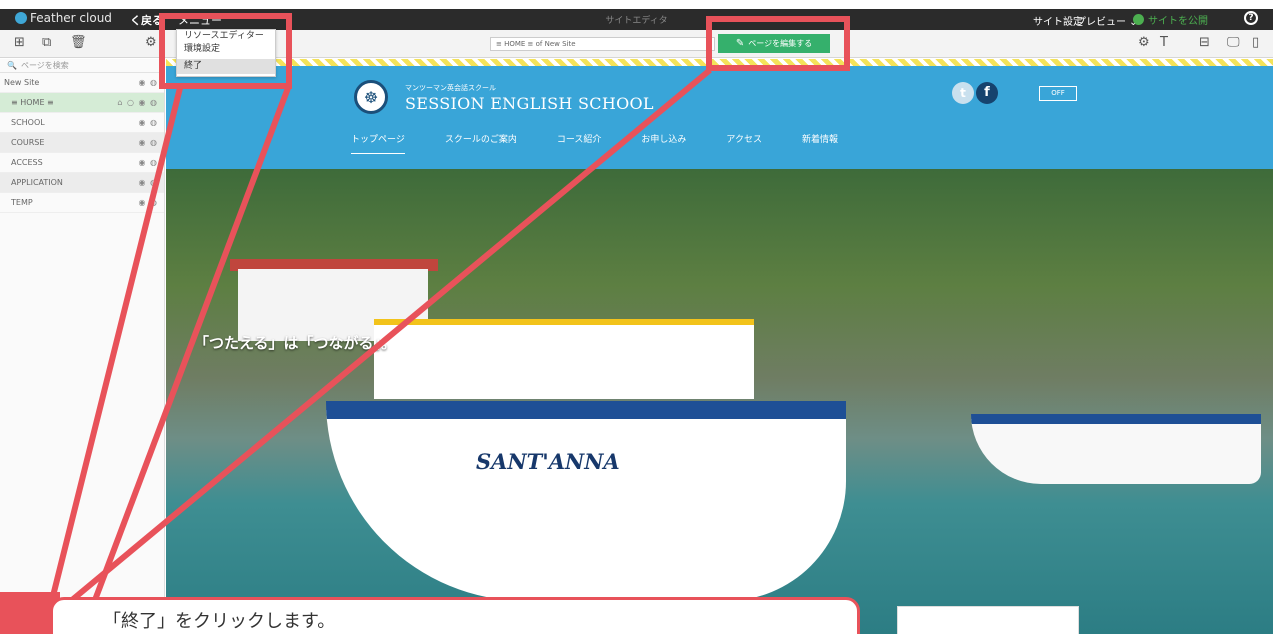 The width and height of the screenshot is (1273, 634). What do you see at coordinates (1233, 43) in the screenshot?
I see `desktop-view-icon: 🖵` at bounding box center [1233, 43].